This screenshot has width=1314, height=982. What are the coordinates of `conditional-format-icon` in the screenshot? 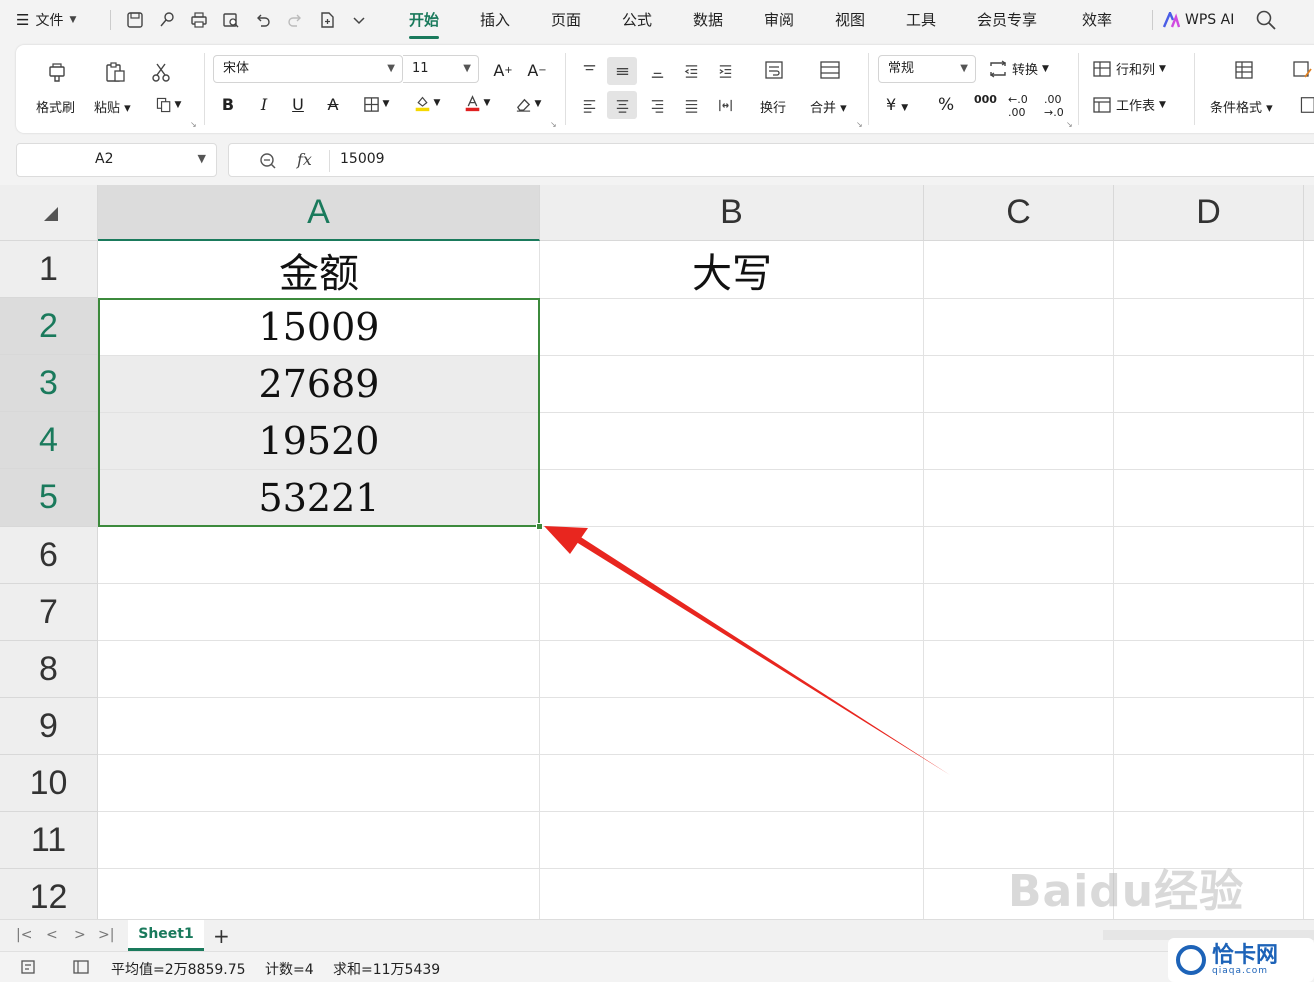 It's located at (1244, 70).